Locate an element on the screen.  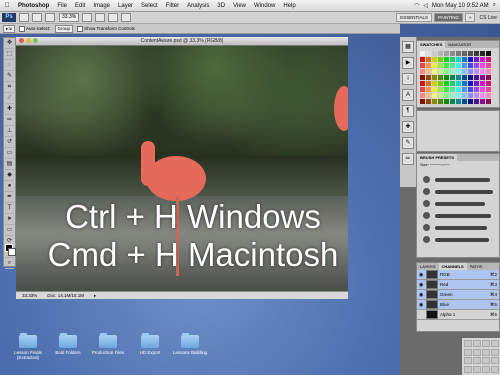
tool-preset-picker: ▸⇲ is located at coordinates (9, 28).